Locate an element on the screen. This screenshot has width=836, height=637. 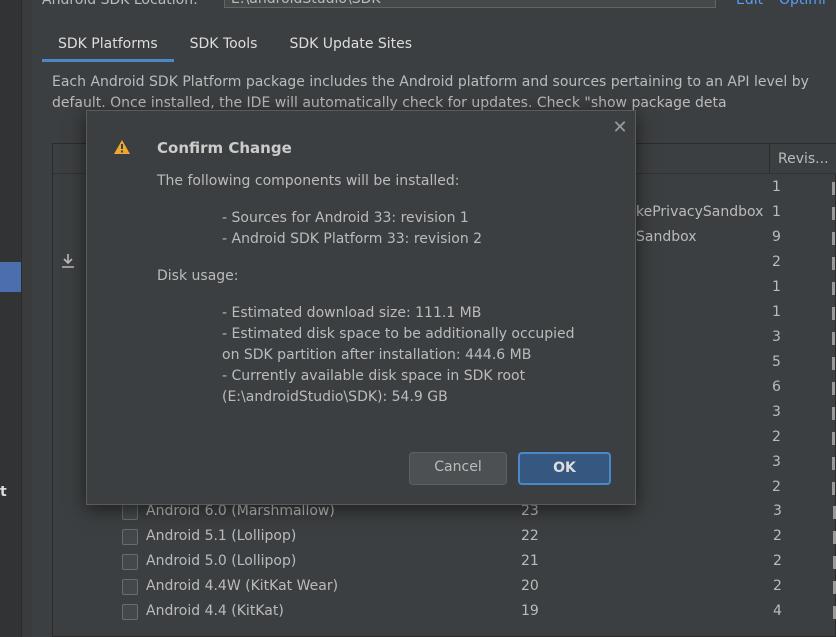
tab-sdk-tools: SDK Tools is located at coordinates (224, 45).